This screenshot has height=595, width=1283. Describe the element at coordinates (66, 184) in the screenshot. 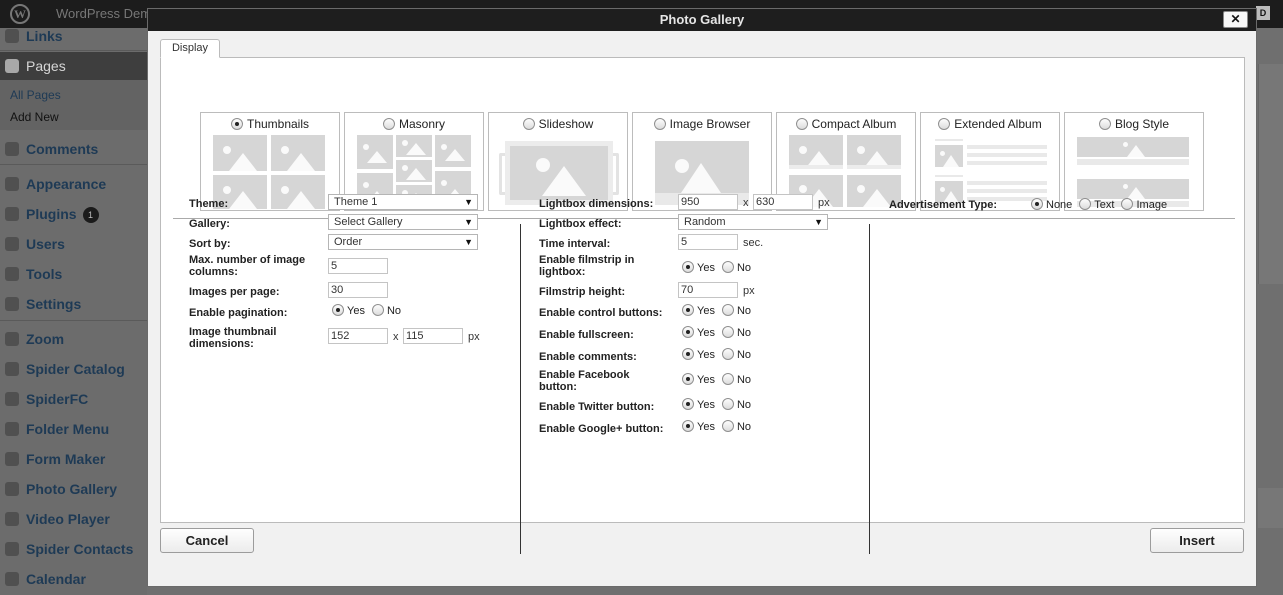

I see `sidebar-item-label: Appearance` at that location.